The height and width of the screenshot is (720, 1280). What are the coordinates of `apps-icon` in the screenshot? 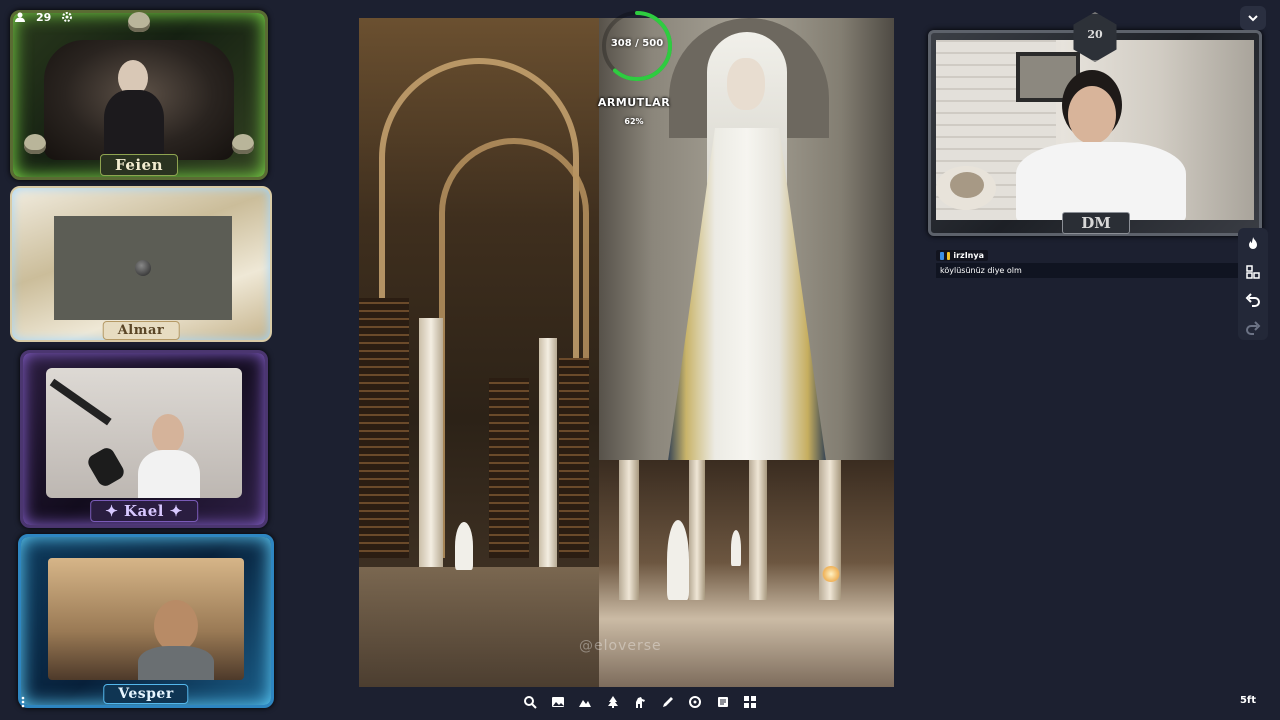 It's located at (750, 702).